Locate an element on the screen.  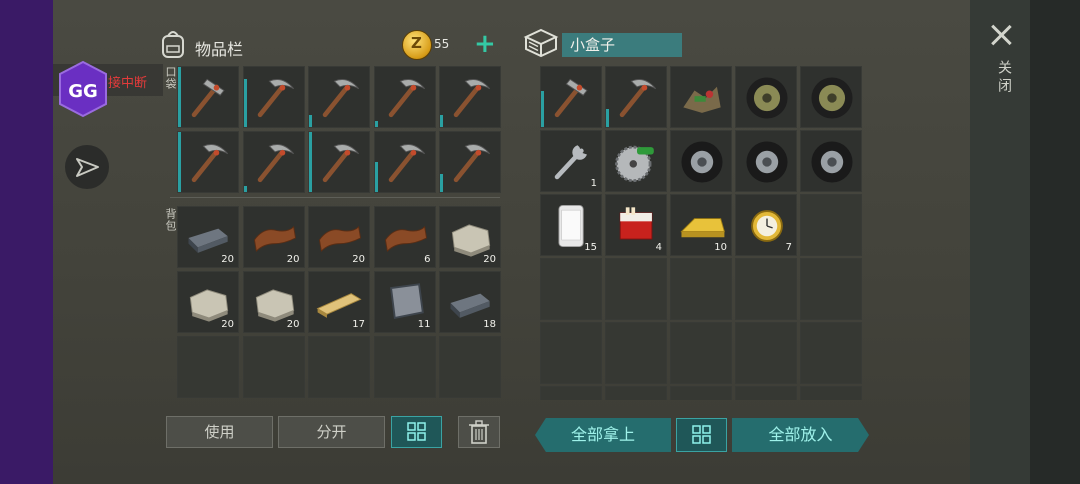
item-slot-wrench: 1 is located at coordinates (571, 161).